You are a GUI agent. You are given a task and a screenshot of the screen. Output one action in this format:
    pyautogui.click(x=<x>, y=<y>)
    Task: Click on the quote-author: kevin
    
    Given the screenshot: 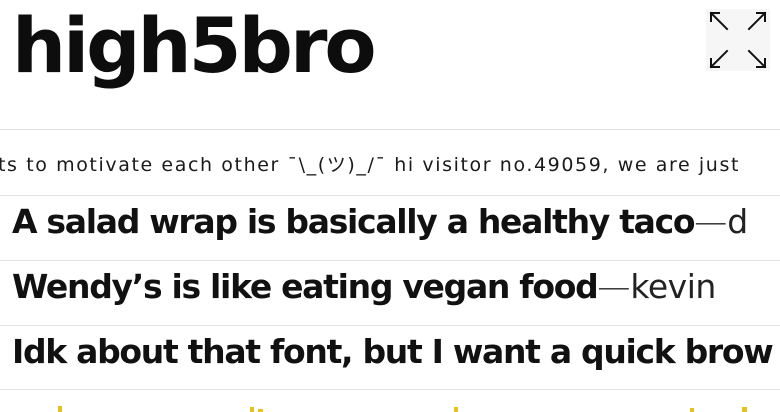 What is the action you would take?
    pyautogui.click(x=673, y=286)
    